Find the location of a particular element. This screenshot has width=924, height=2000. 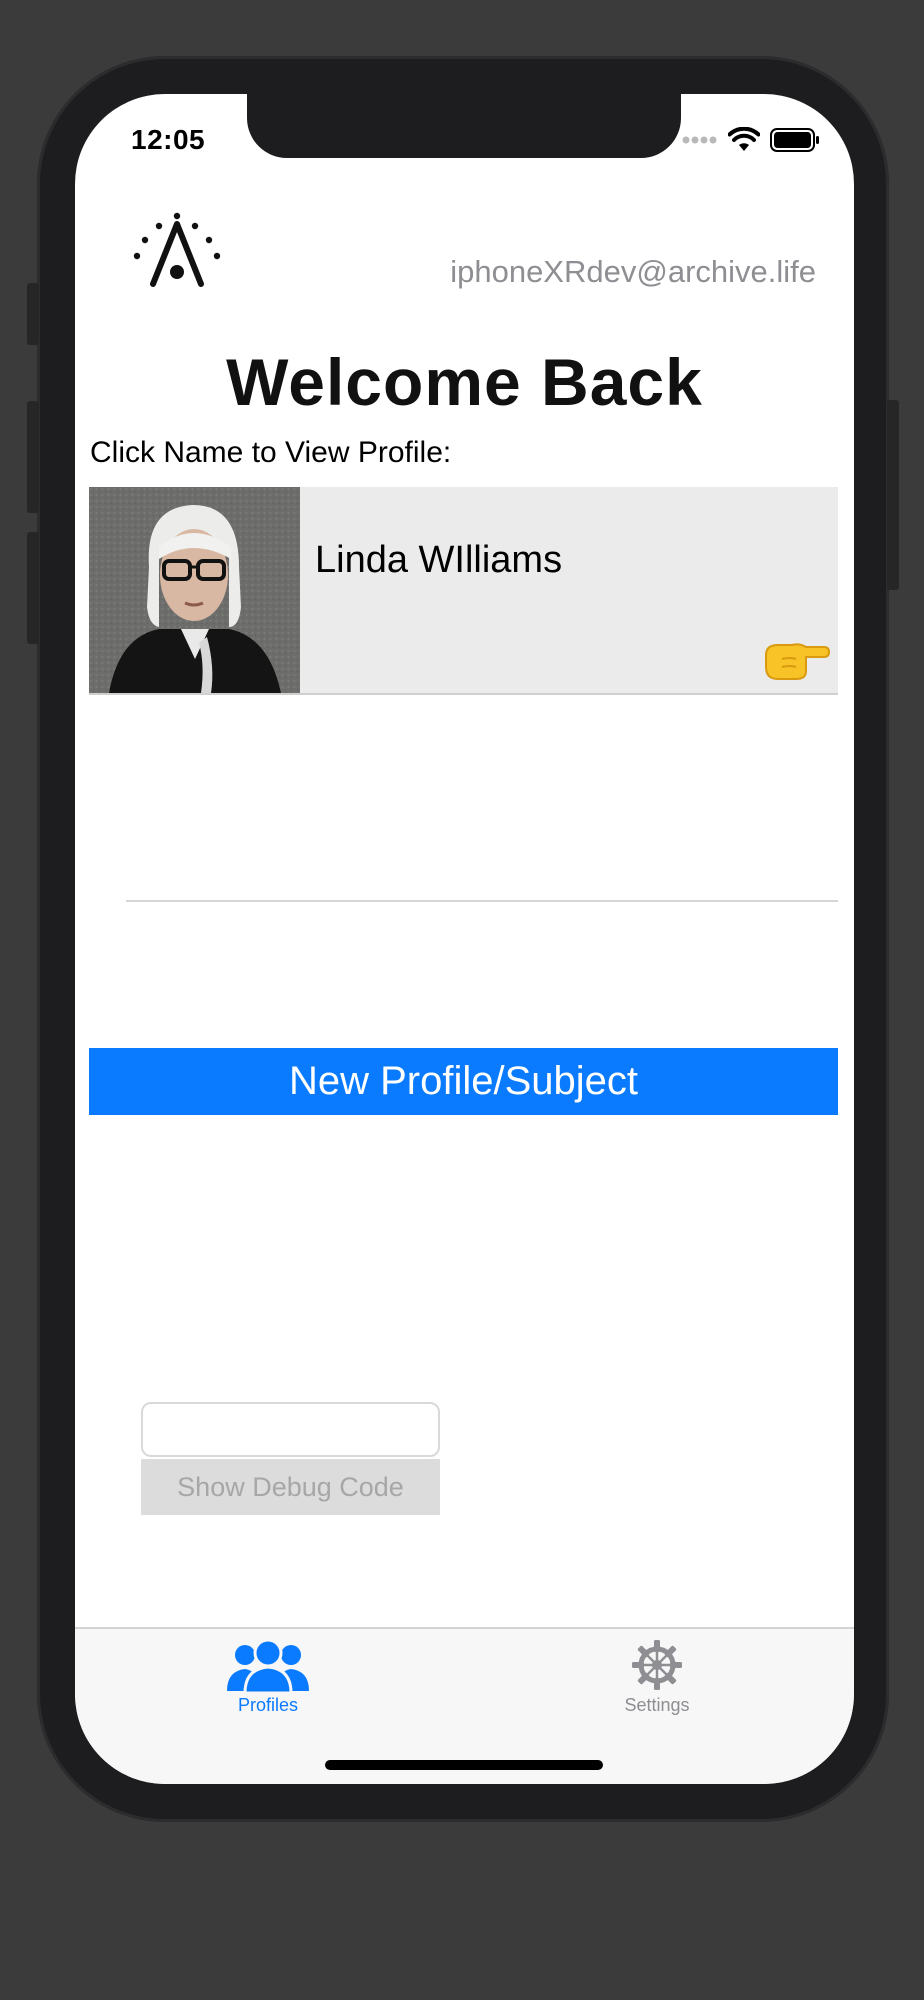

mute-switch is located at coordinates (33, 314).